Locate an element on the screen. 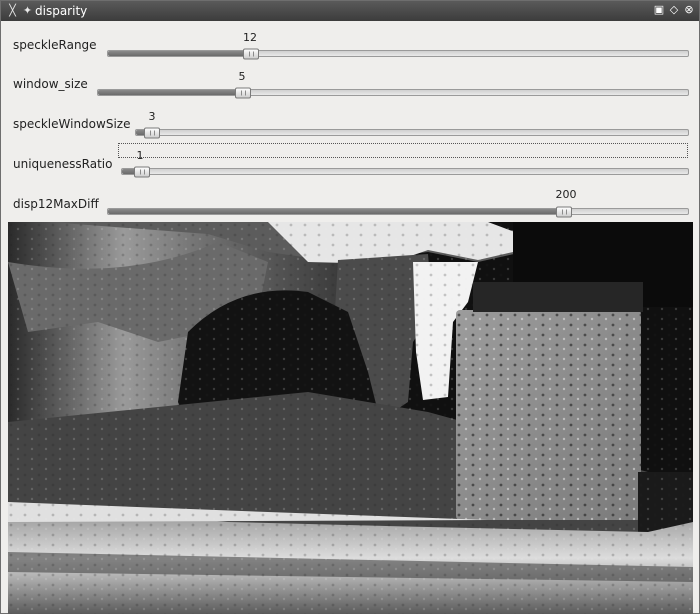  window-menu-icon: ╳ is located at coordinates (12, 10).